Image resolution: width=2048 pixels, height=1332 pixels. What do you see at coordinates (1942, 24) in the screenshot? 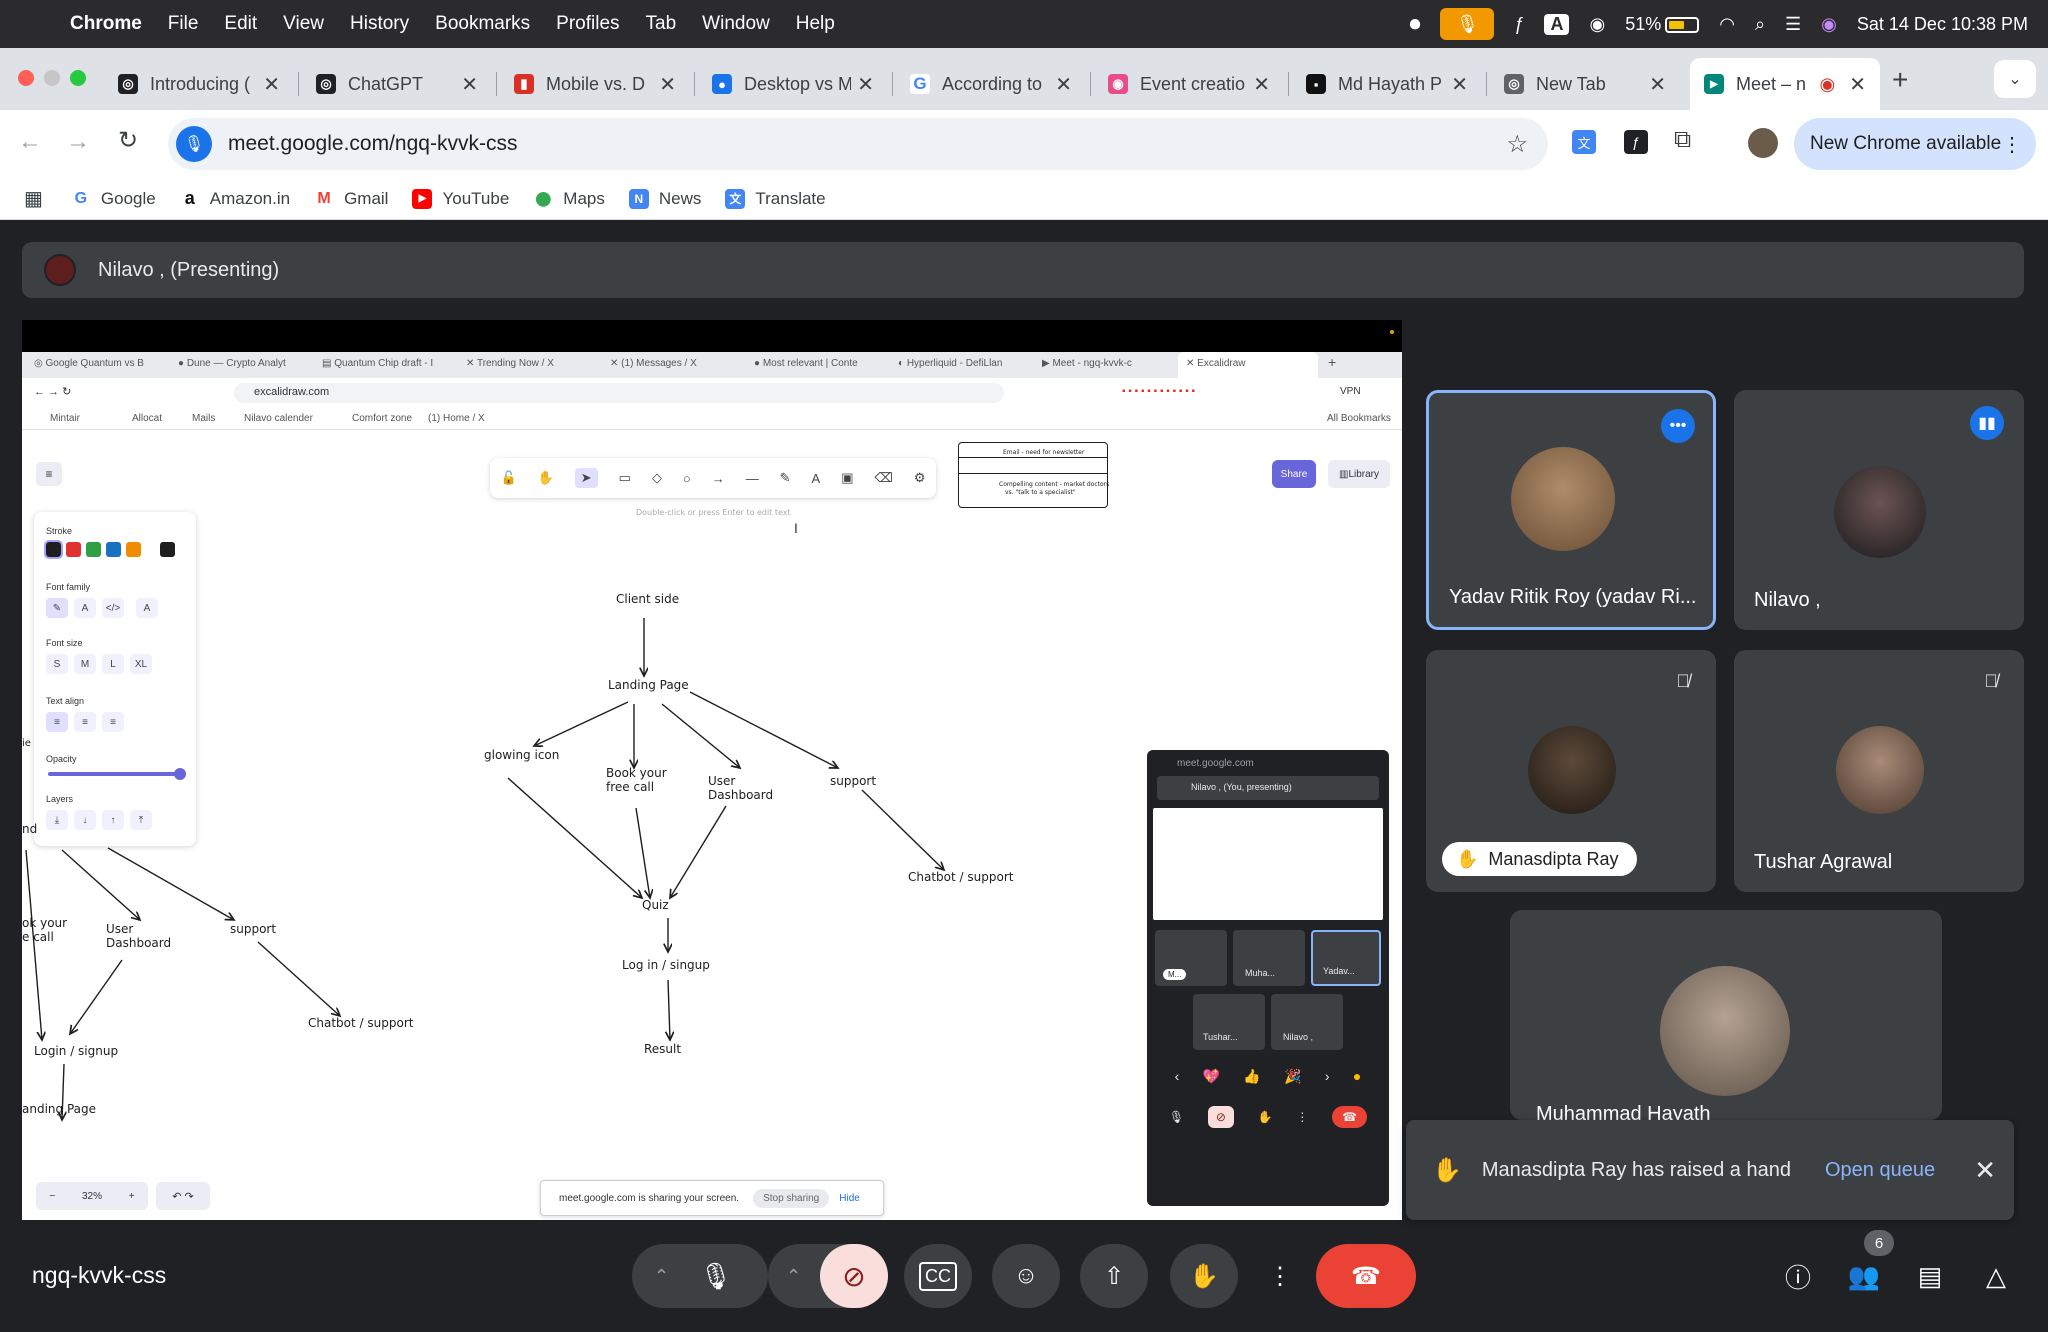
I see `menubar-clock: Sat 14 Dec 10:38 PM` at bounding box center [1942, 24].